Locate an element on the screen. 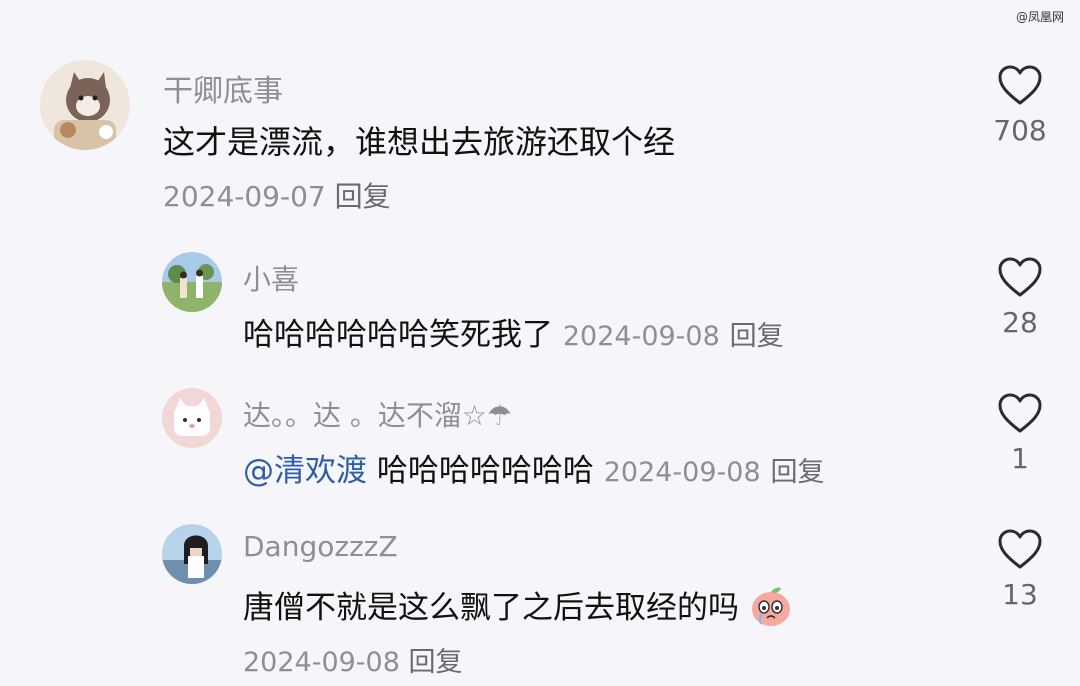 The width and height of the screenshot is (1080, 686). reply-meta: 2024-09-08 回复 is located at coordinates (353, 659).